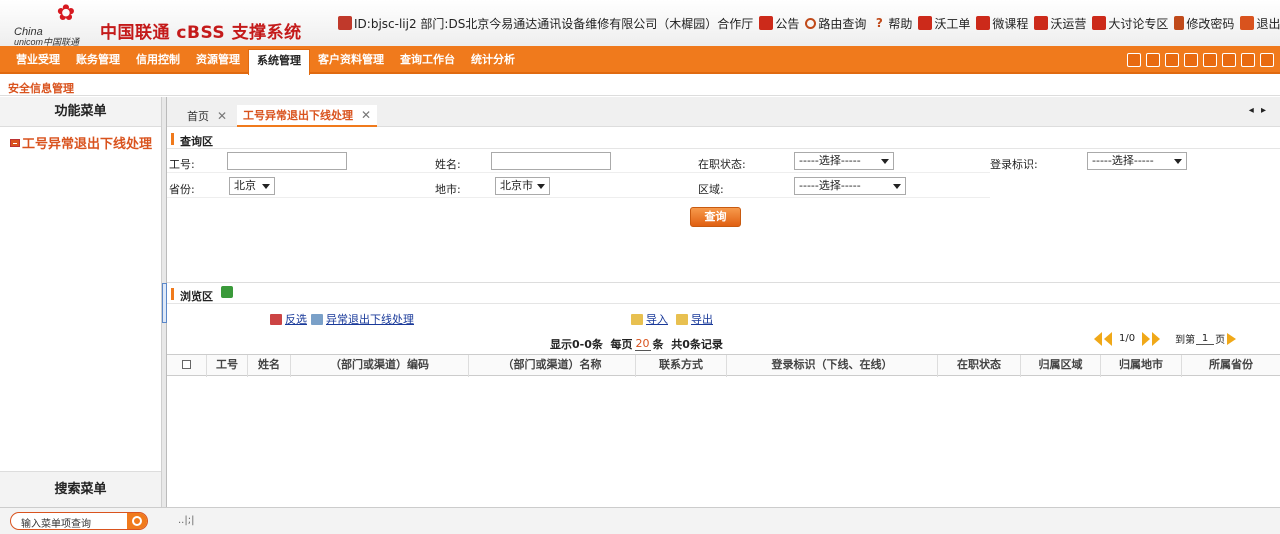 Image resolution: width=1280 pixels, height=534 pixels. I want to click on query-button: 查询, so click(715, 217).